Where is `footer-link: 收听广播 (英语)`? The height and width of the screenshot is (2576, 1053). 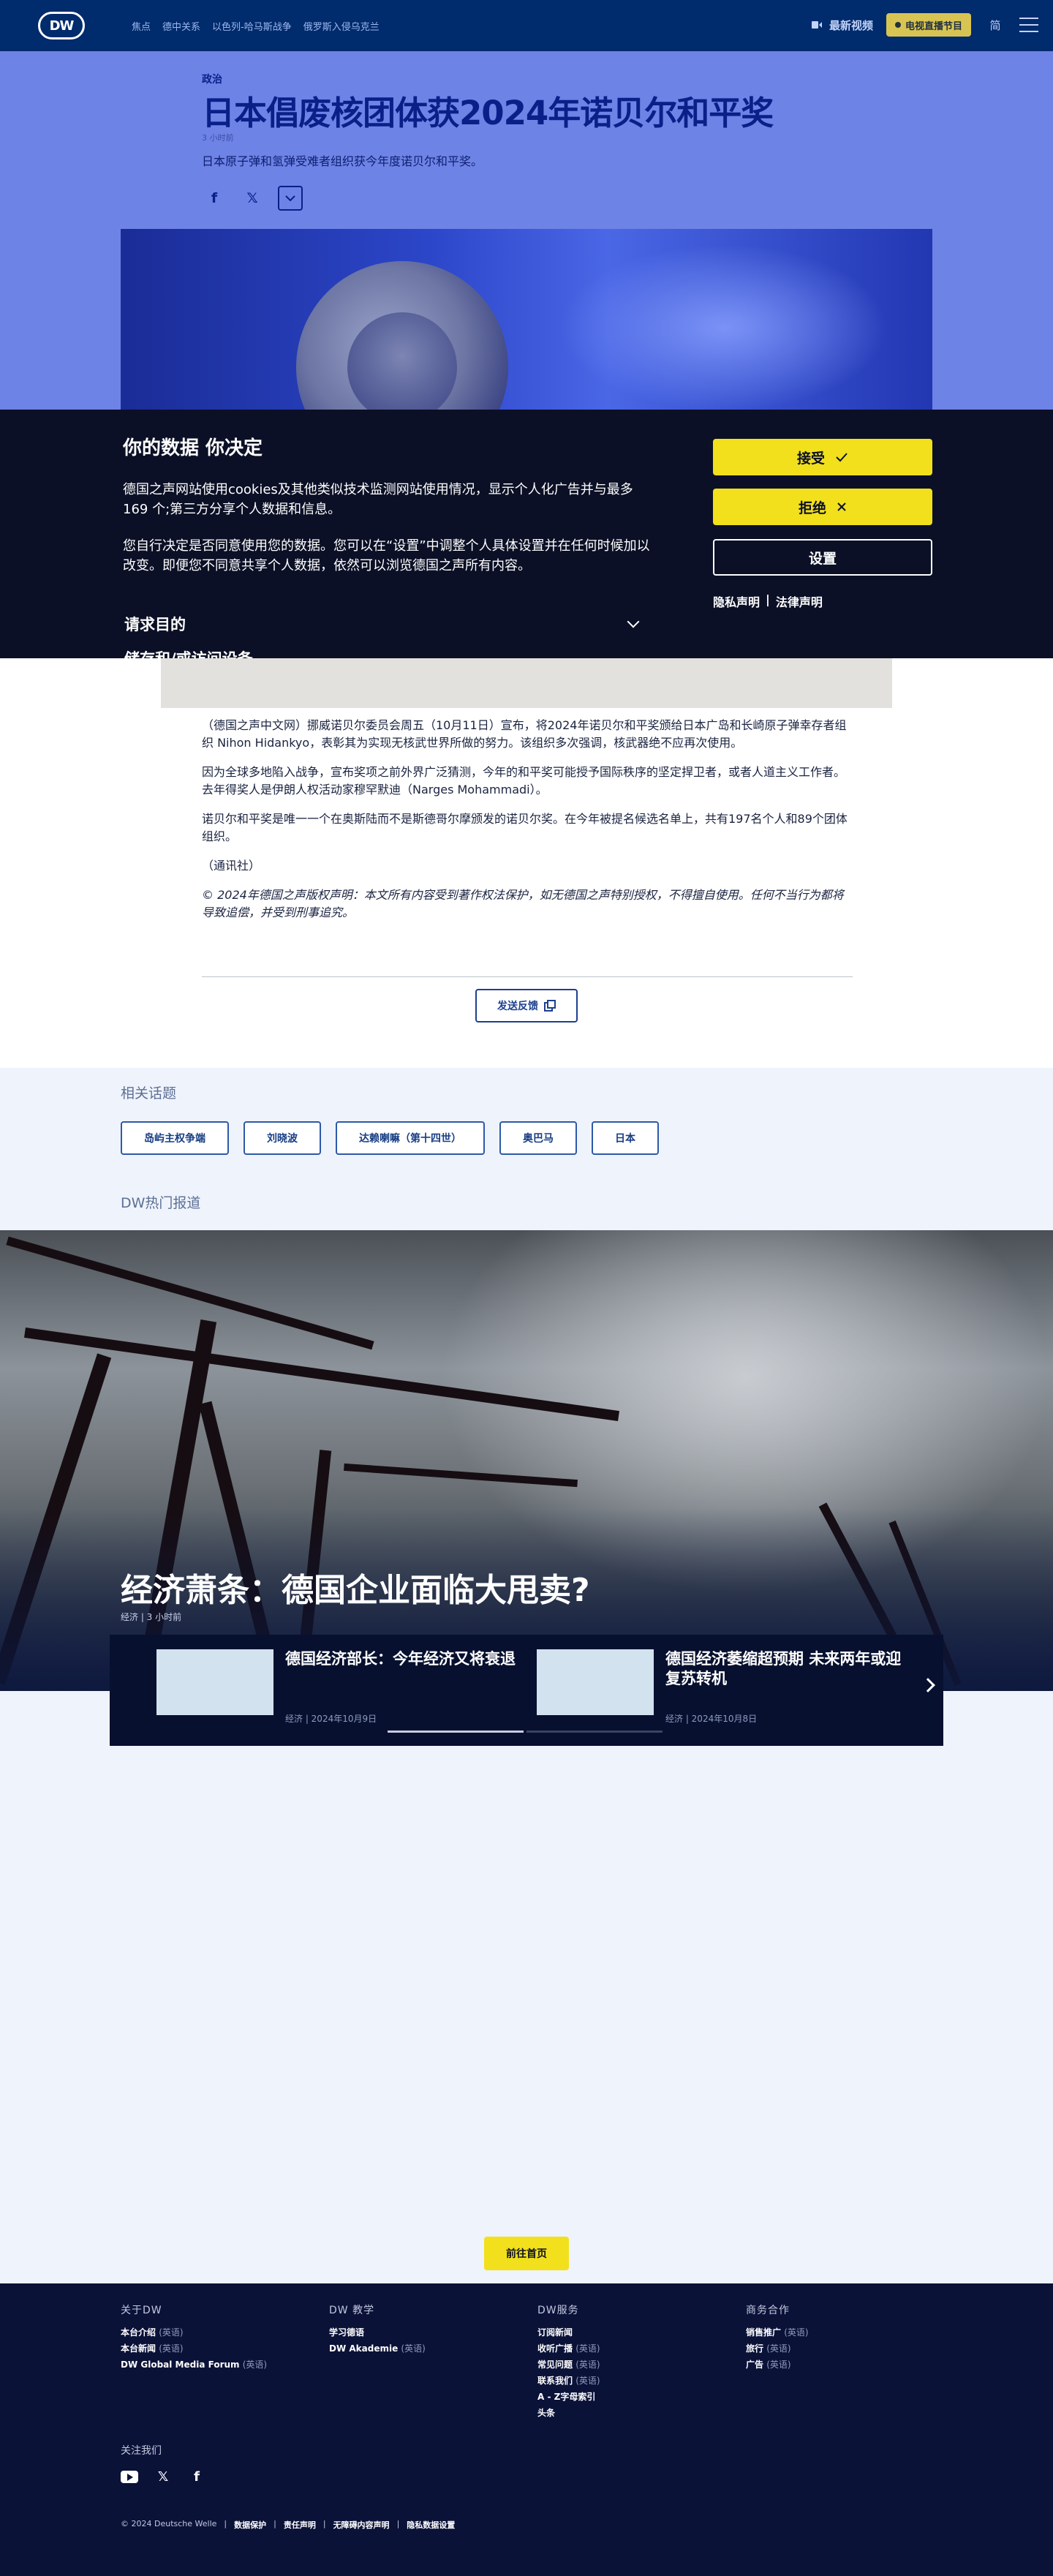
footer-link: 收听广播 (英语) is located at coordinates (568, 2348).